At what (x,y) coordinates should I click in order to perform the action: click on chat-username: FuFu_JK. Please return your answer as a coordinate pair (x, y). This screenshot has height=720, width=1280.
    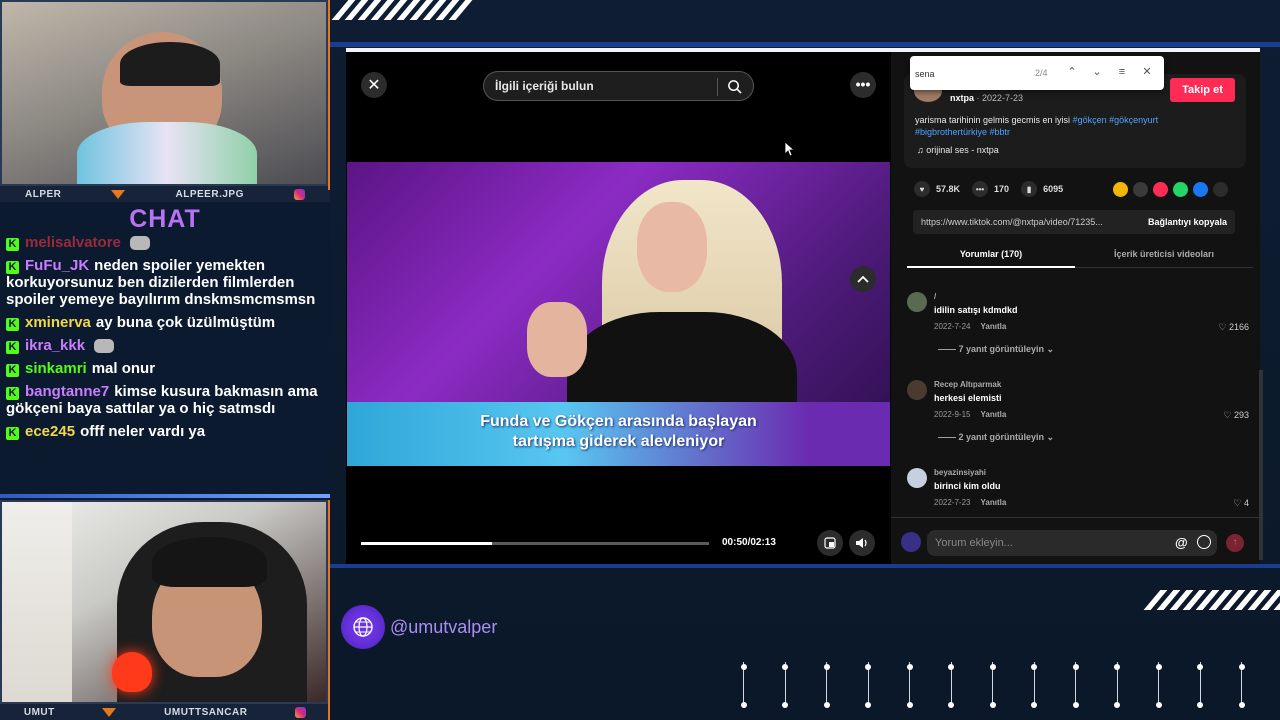
    Looking at the image, I should click on (57, 265).